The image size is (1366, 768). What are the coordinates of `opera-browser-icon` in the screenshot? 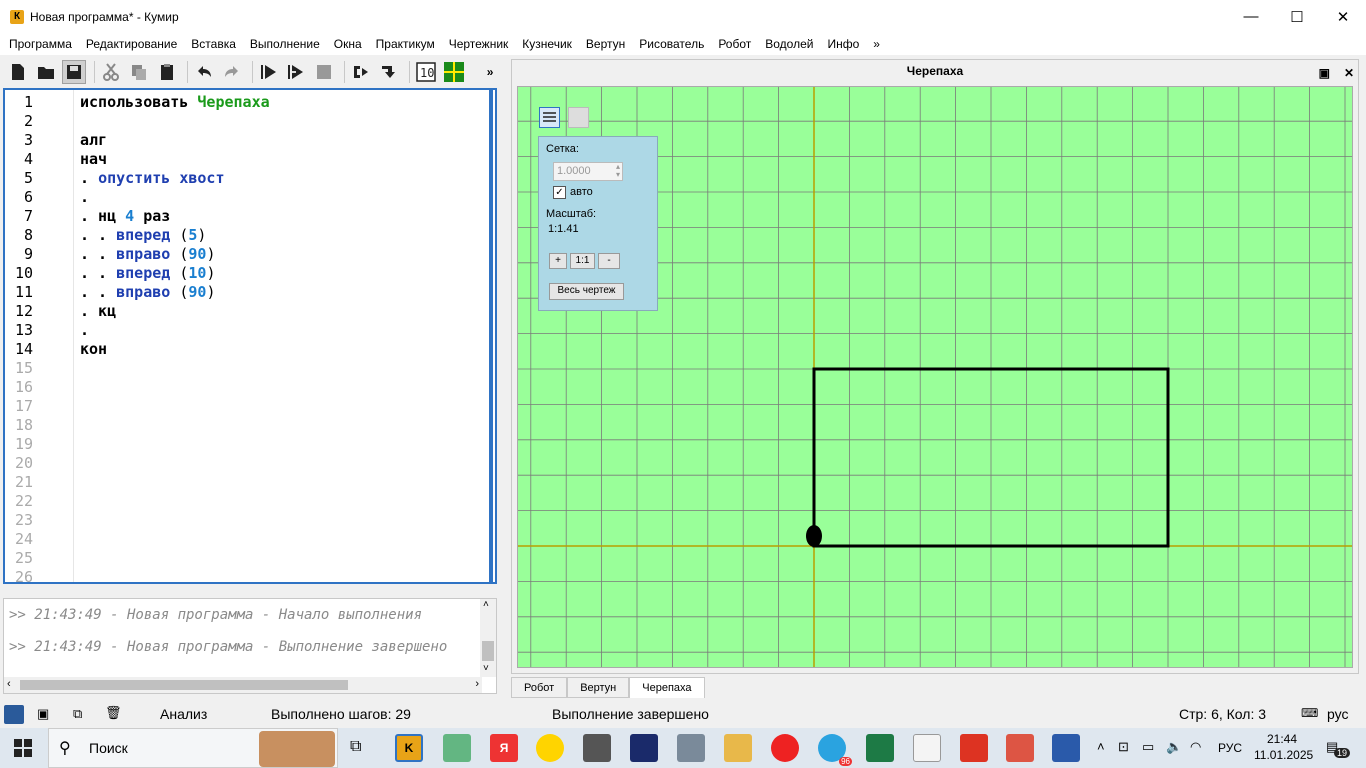 It's located at (785, 748).